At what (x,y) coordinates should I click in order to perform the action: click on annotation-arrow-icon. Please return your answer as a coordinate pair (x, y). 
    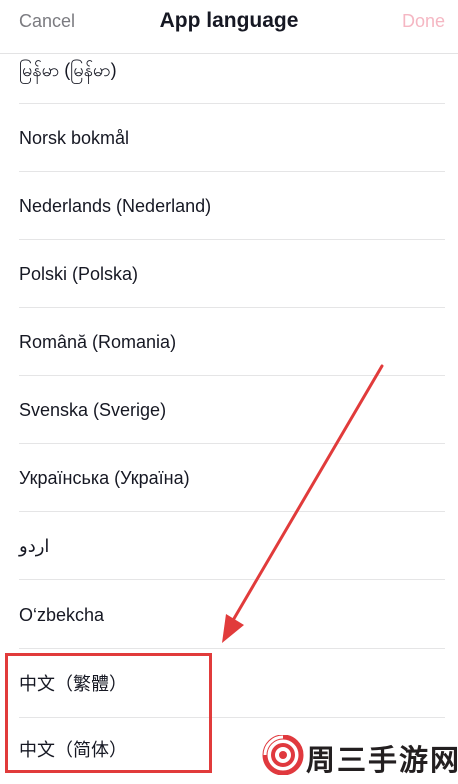
    Looking at the image, I should click on (303, 503).